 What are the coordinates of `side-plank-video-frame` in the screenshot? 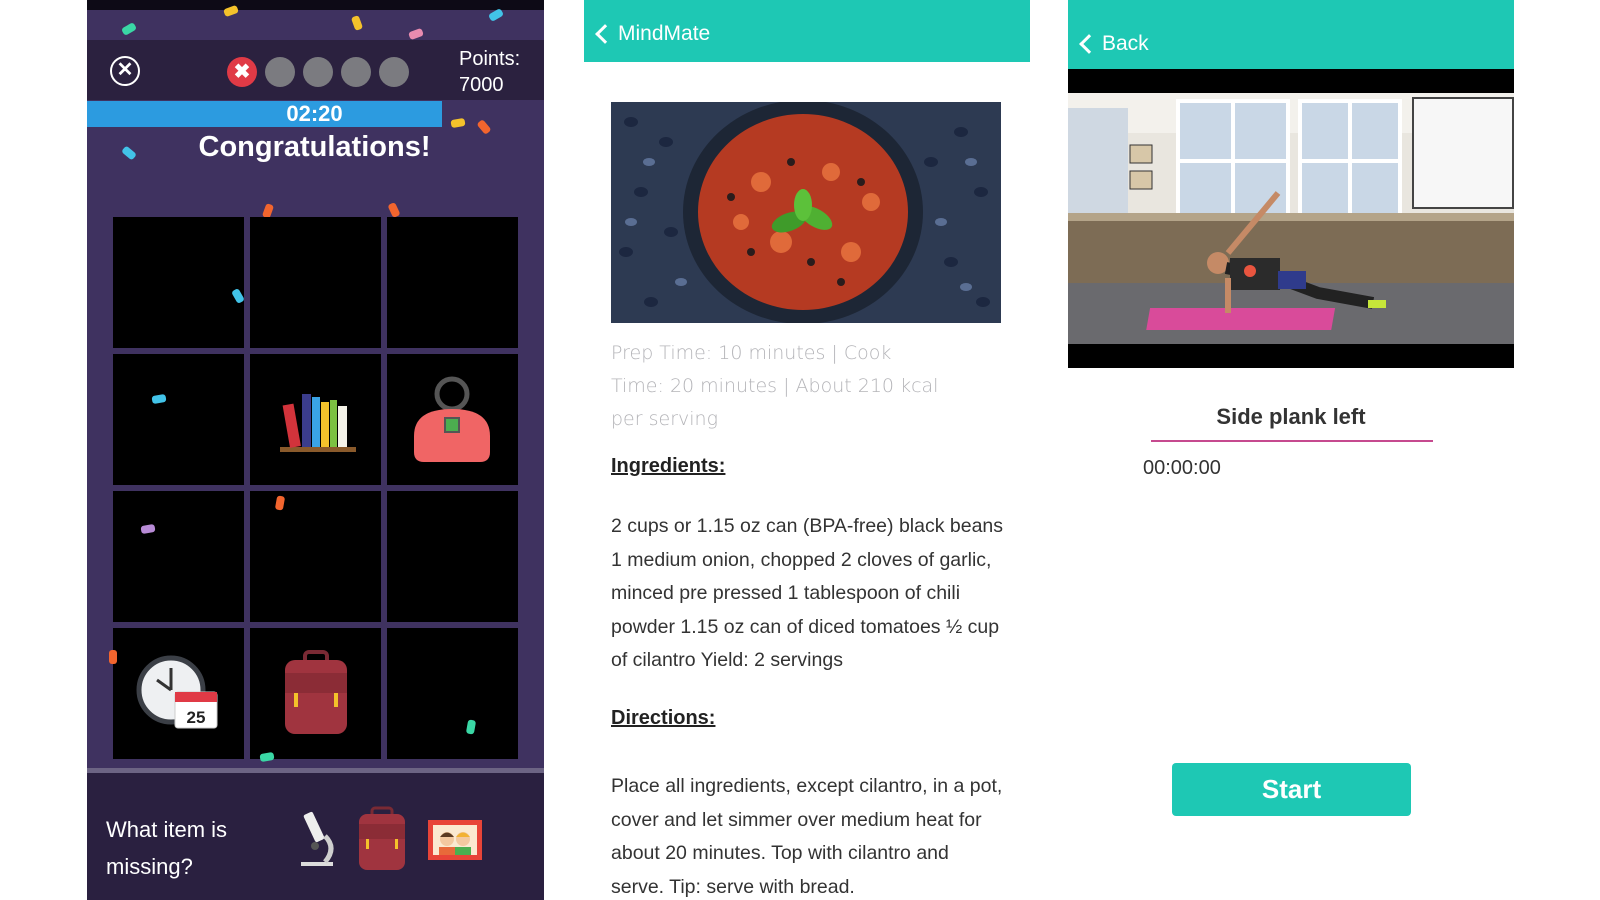 It's located at (1291, 218).